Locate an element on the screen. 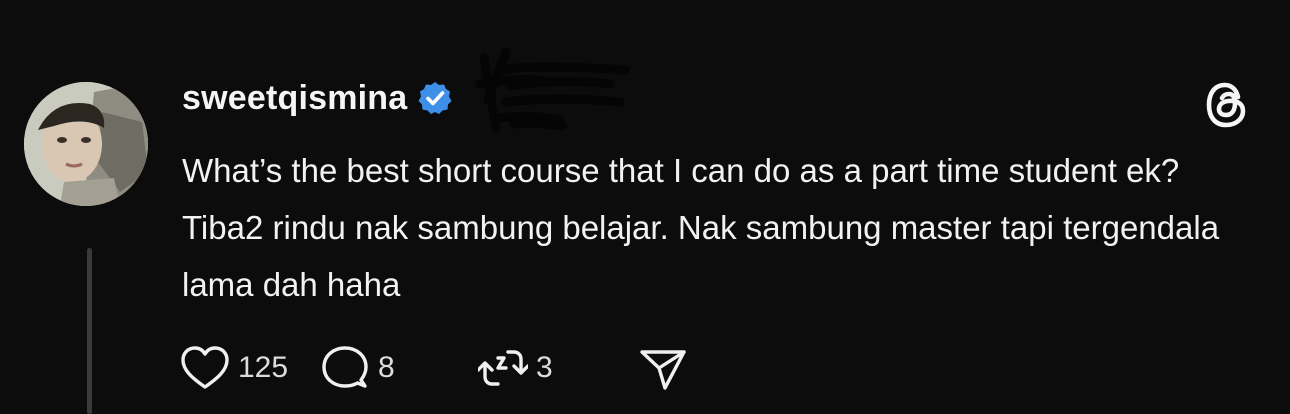 This screenshot has height=414, width=1290. action-bar: 125 8 3 is located at coordinates (434, 368).